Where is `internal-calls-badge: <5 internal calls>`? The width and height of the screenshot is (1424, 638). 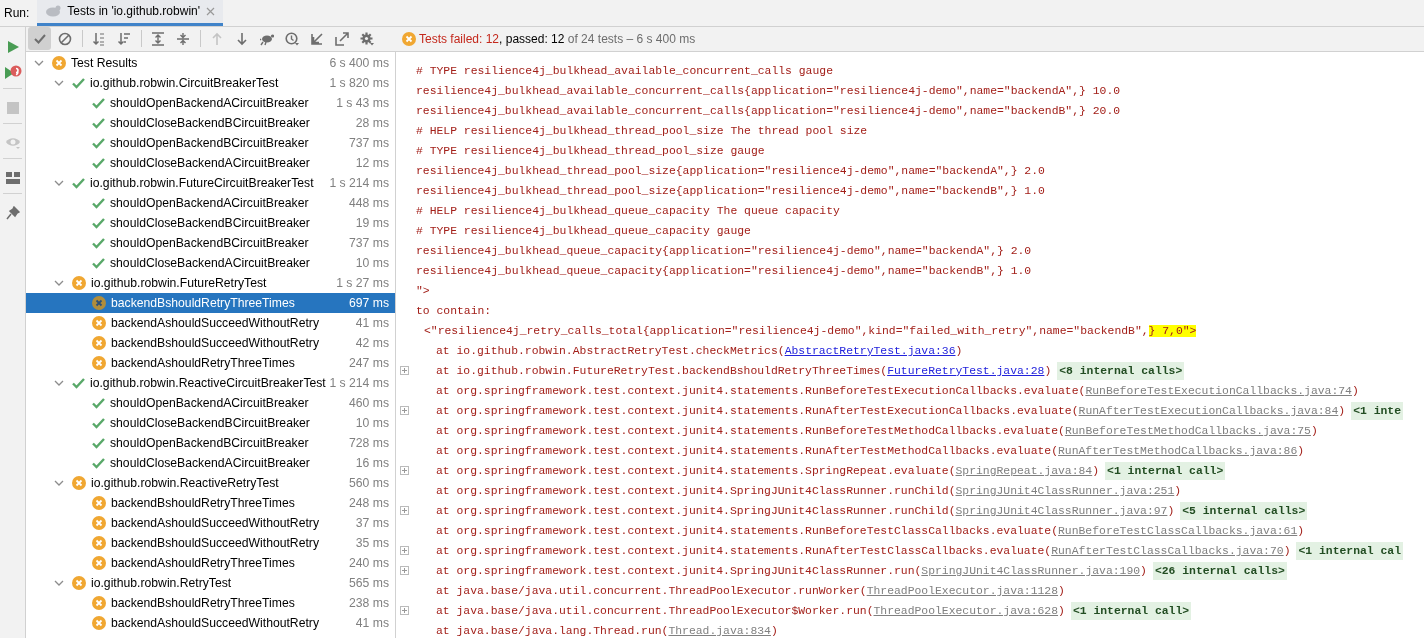
internal-calls-badge: <5 internal calls> is located at coordinates (1244, 510).